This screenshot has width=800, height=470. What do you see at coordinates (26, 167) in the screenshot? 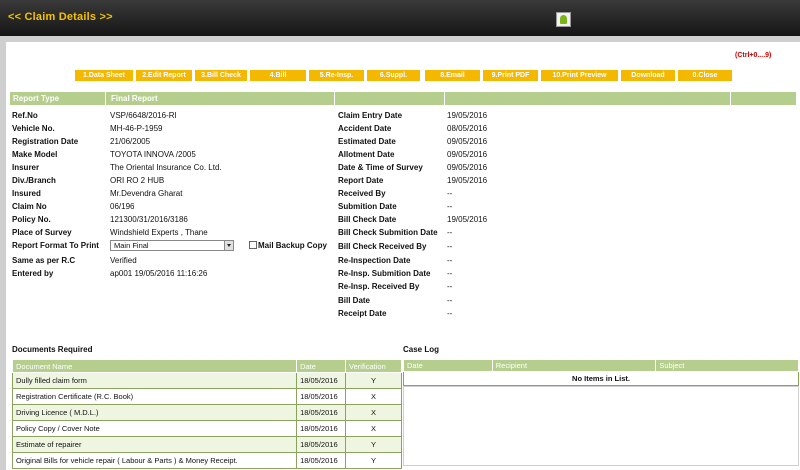
I see `field-label: Insurer` at bounding box center [26, 167].